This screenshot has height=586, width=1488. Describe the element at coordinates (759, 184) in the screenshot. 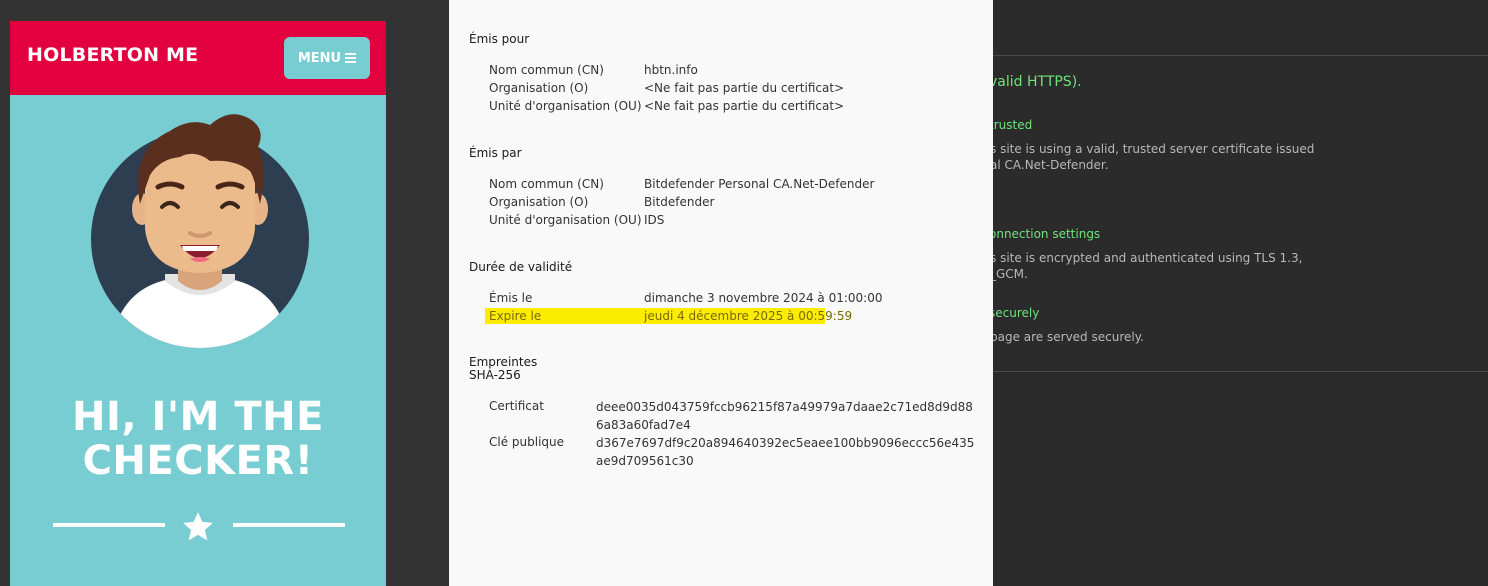

I see `issued-by-cn-value: Bitdefender Personal CA.Net-Defender` at that location.